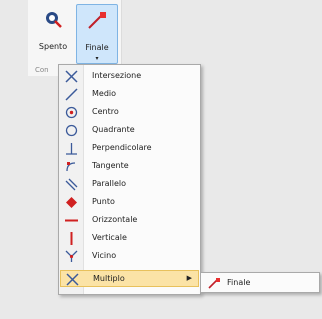 The height and width of the screenshot is (319, 322). What do you see at coordinates (105, 111) in the screenshot?
I see `menu-item-label: Centro` at bounding box center [105, 111].